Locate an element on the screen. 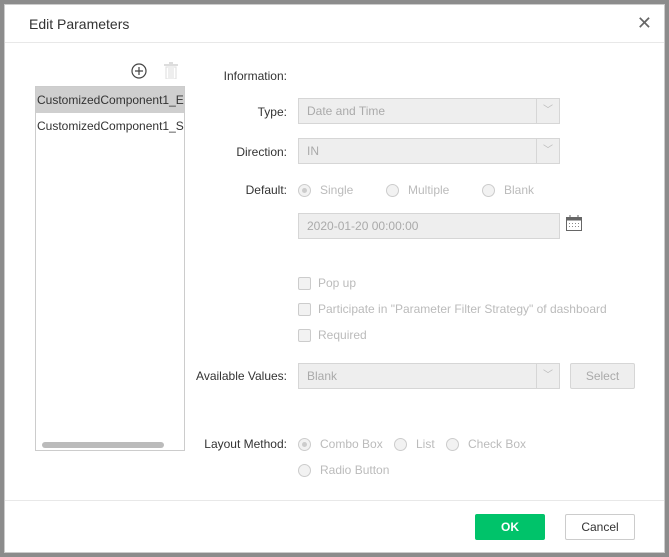 This screenshot has width=669, height=557. direction-value: IN is located at coordinates (313, 151).